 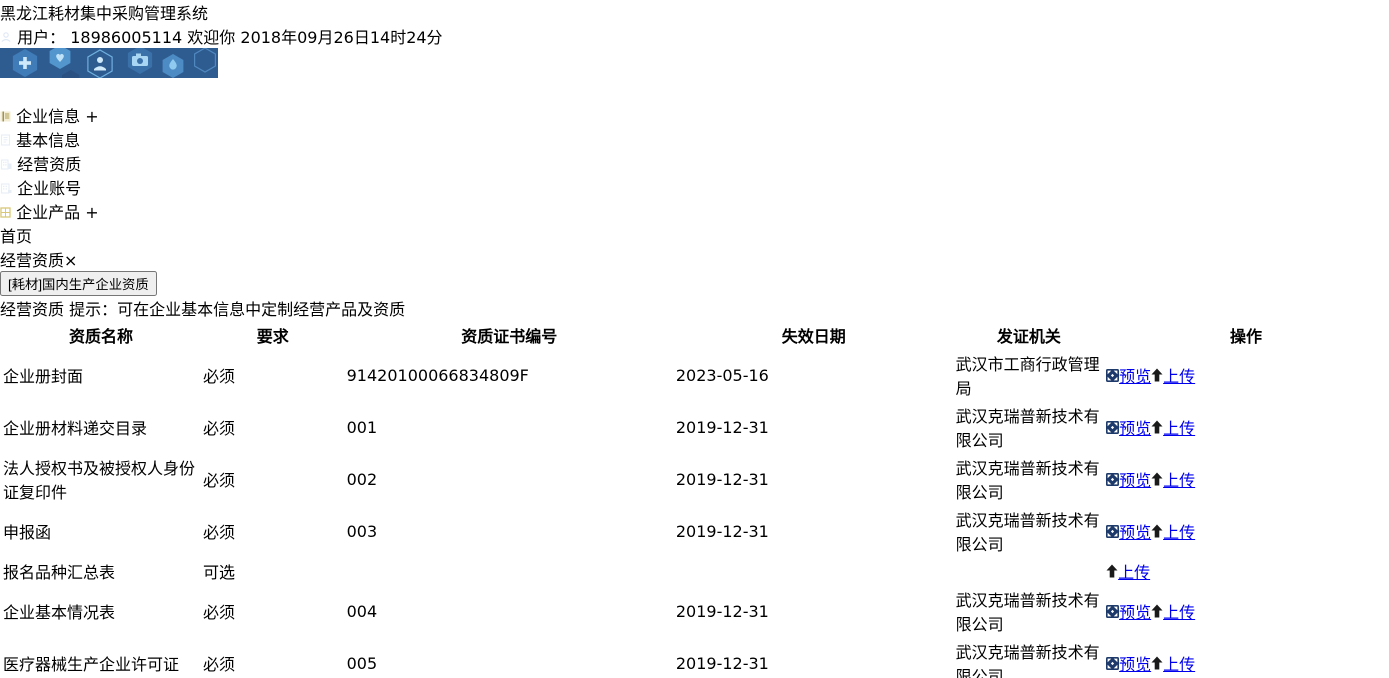 I want to click on panel-header: 经营资质 提示：可在企业基本信息中定制经营产品及资质, so click(x=694, y=308).